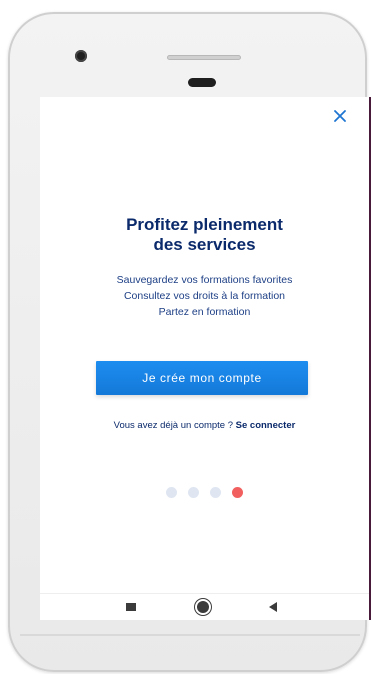  I want to click on home-circle-icon, so click(202, 607).